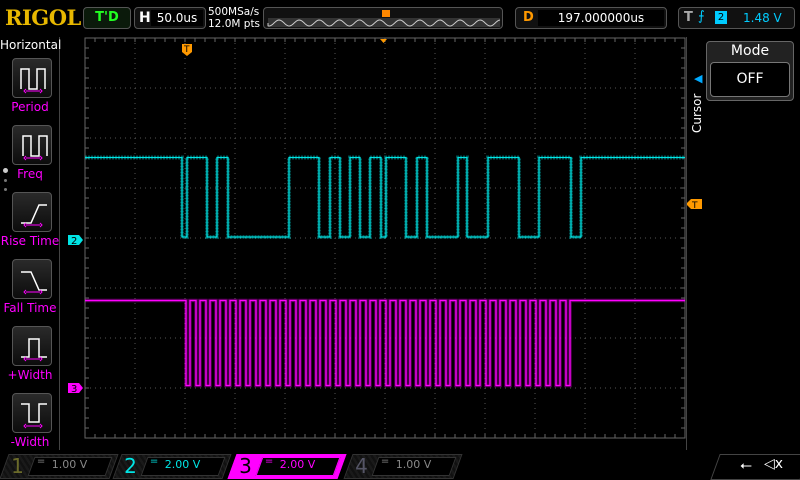 The height and width of the screenshot is (480, 800). I want to click on channel-number: 2, so click(130, 466).